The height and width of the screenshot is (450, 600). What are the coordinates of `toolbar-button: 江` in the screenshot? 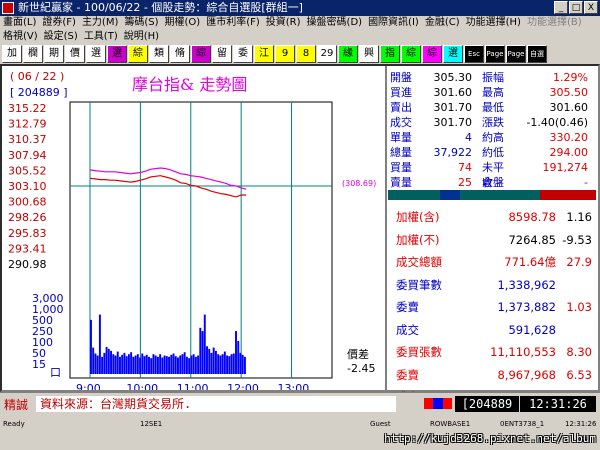 It's located at (264, 54).